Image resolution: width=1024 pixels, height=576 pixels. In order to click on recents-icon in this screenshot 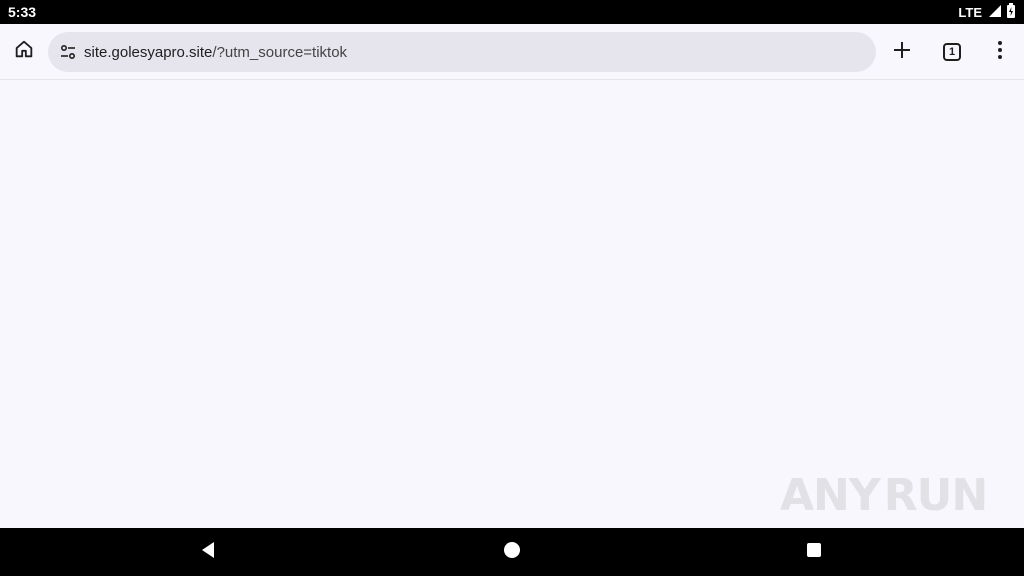, I will do `click(814, 552)`.